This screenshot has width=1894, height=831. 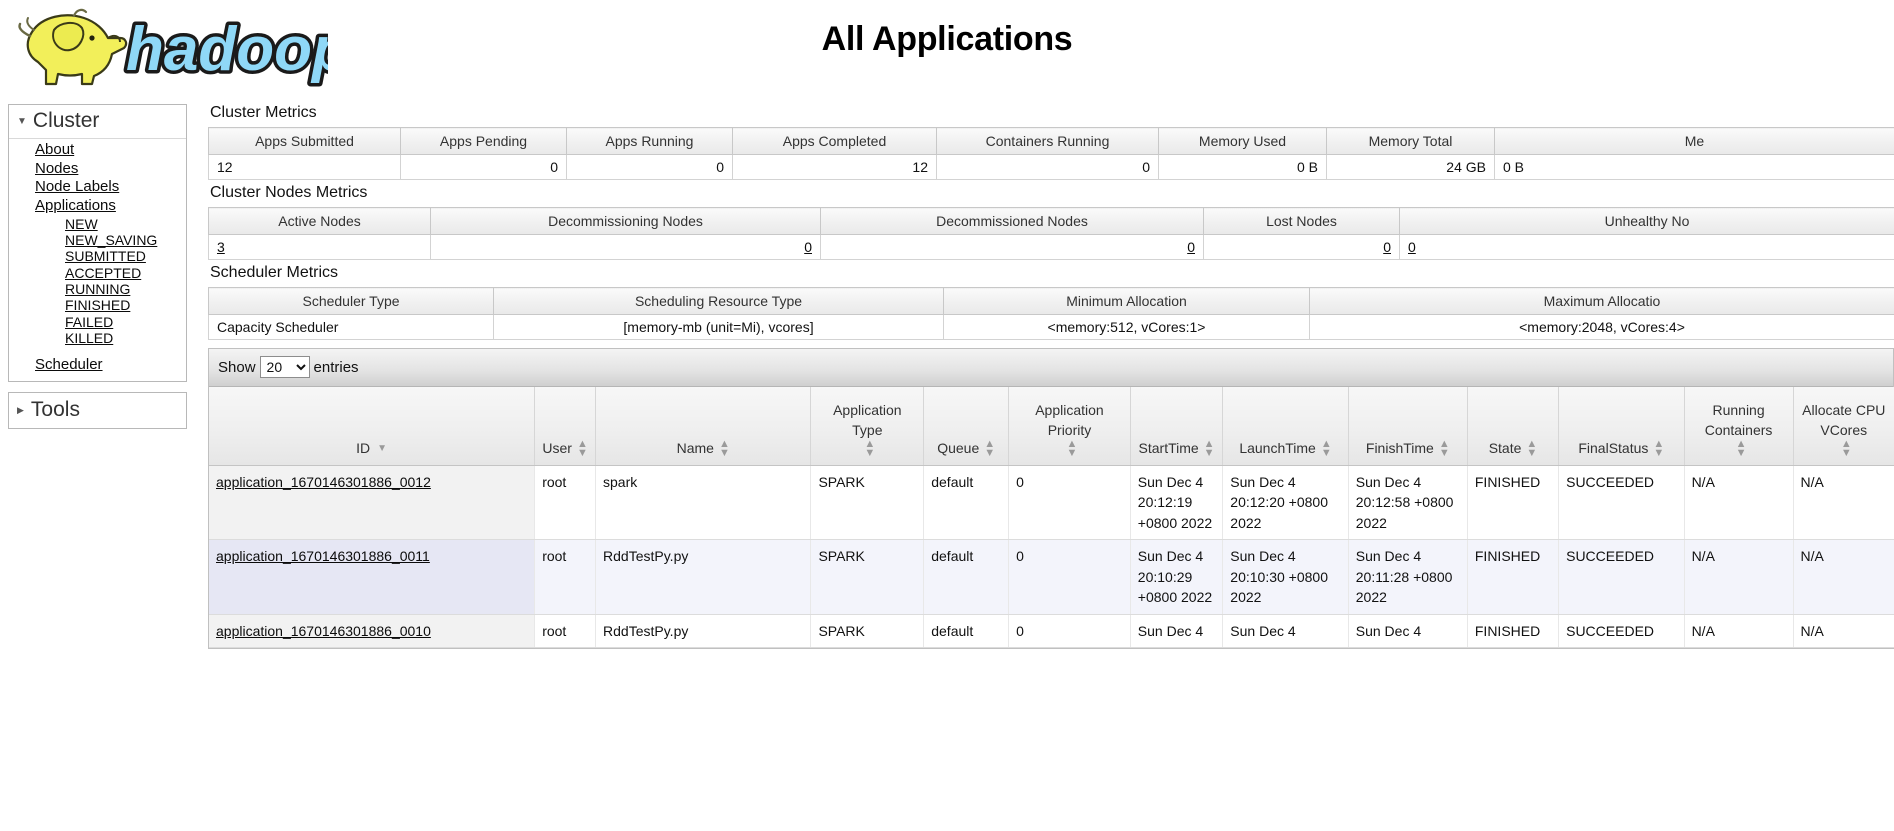 What do you see at coordinates (20, 410) in the screenshot?
I see `triangle-right-icon: ▶` at bounding box center [20, 410].